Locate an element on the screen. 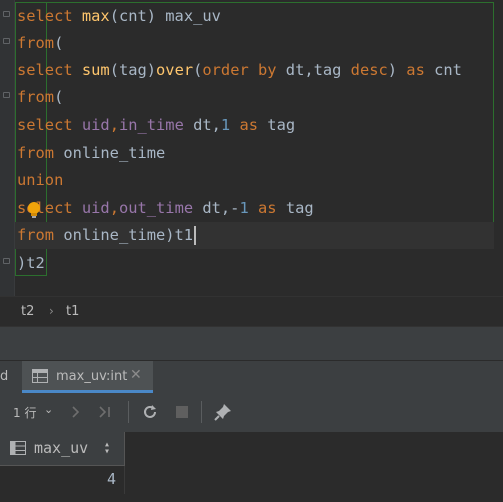 The width and height of the screenshot is (503, 502). code-token: over is located at coordinates (175, 70).